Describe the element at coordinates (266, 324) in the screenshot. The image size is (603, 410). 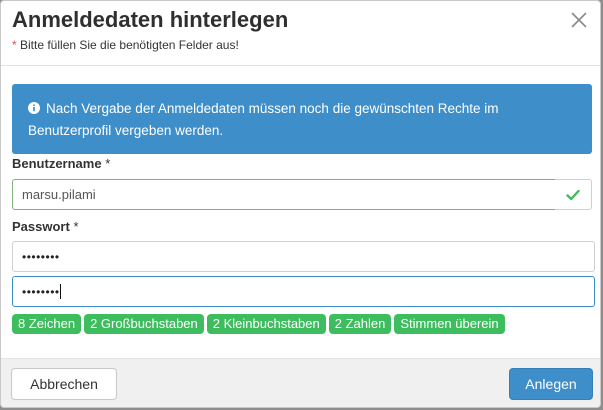
I see `rule-lowercase: 2 Kleinbuchstaben` at that location.